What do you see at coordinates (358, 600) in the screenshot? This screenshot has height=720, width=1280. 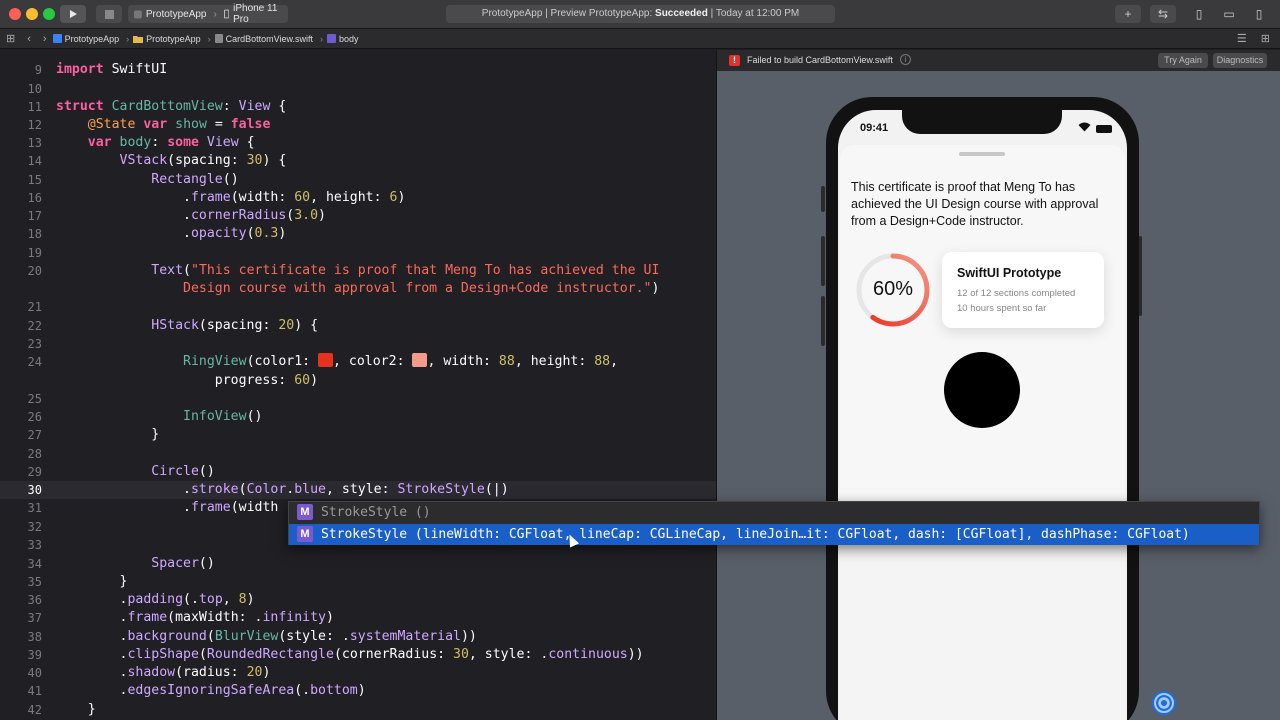 I see `code-line: 36 .padding(.top, 8)` at bounding box center [358, 600].